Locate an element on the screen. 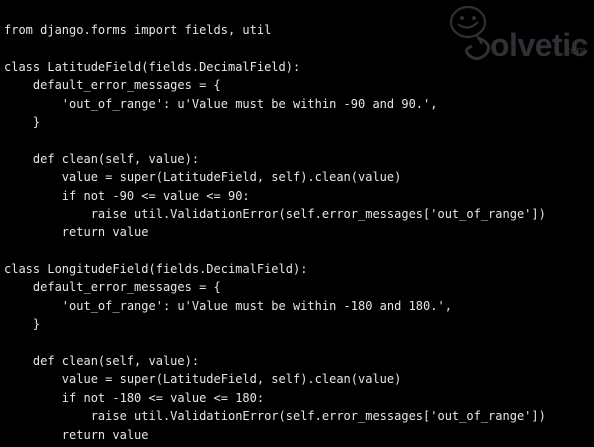 The height and width of the screenshot is (447, 594). solvetic-watermark: olvetic .com is located at coordinates (517, 36).